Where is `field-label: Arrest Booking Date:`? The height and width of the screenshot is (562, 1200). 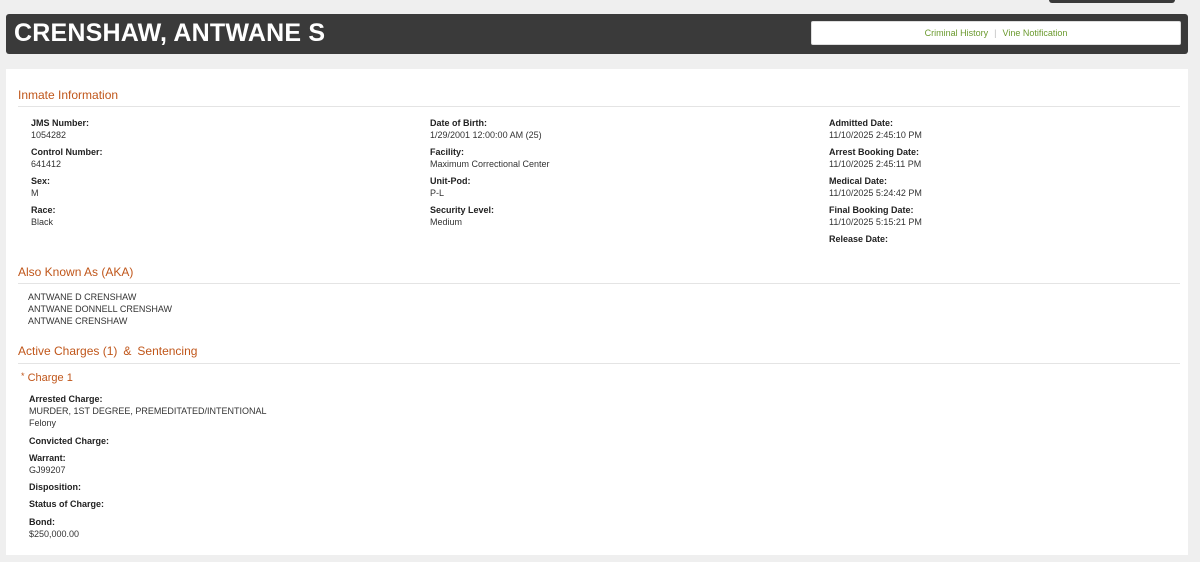
field-label: Arrest Booking Date: is located at coordinates (874, 152).